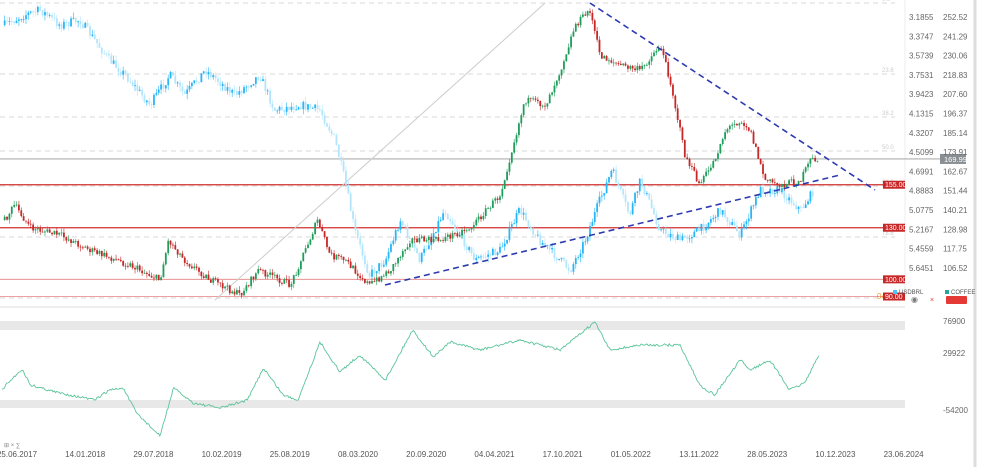 Image resolution: width=981 pixels, height=467 pixels. Describe the element at coordinates (921, 114) in the screenshot. I see `usdbrl-axis-tick: 4.1315` at that location.